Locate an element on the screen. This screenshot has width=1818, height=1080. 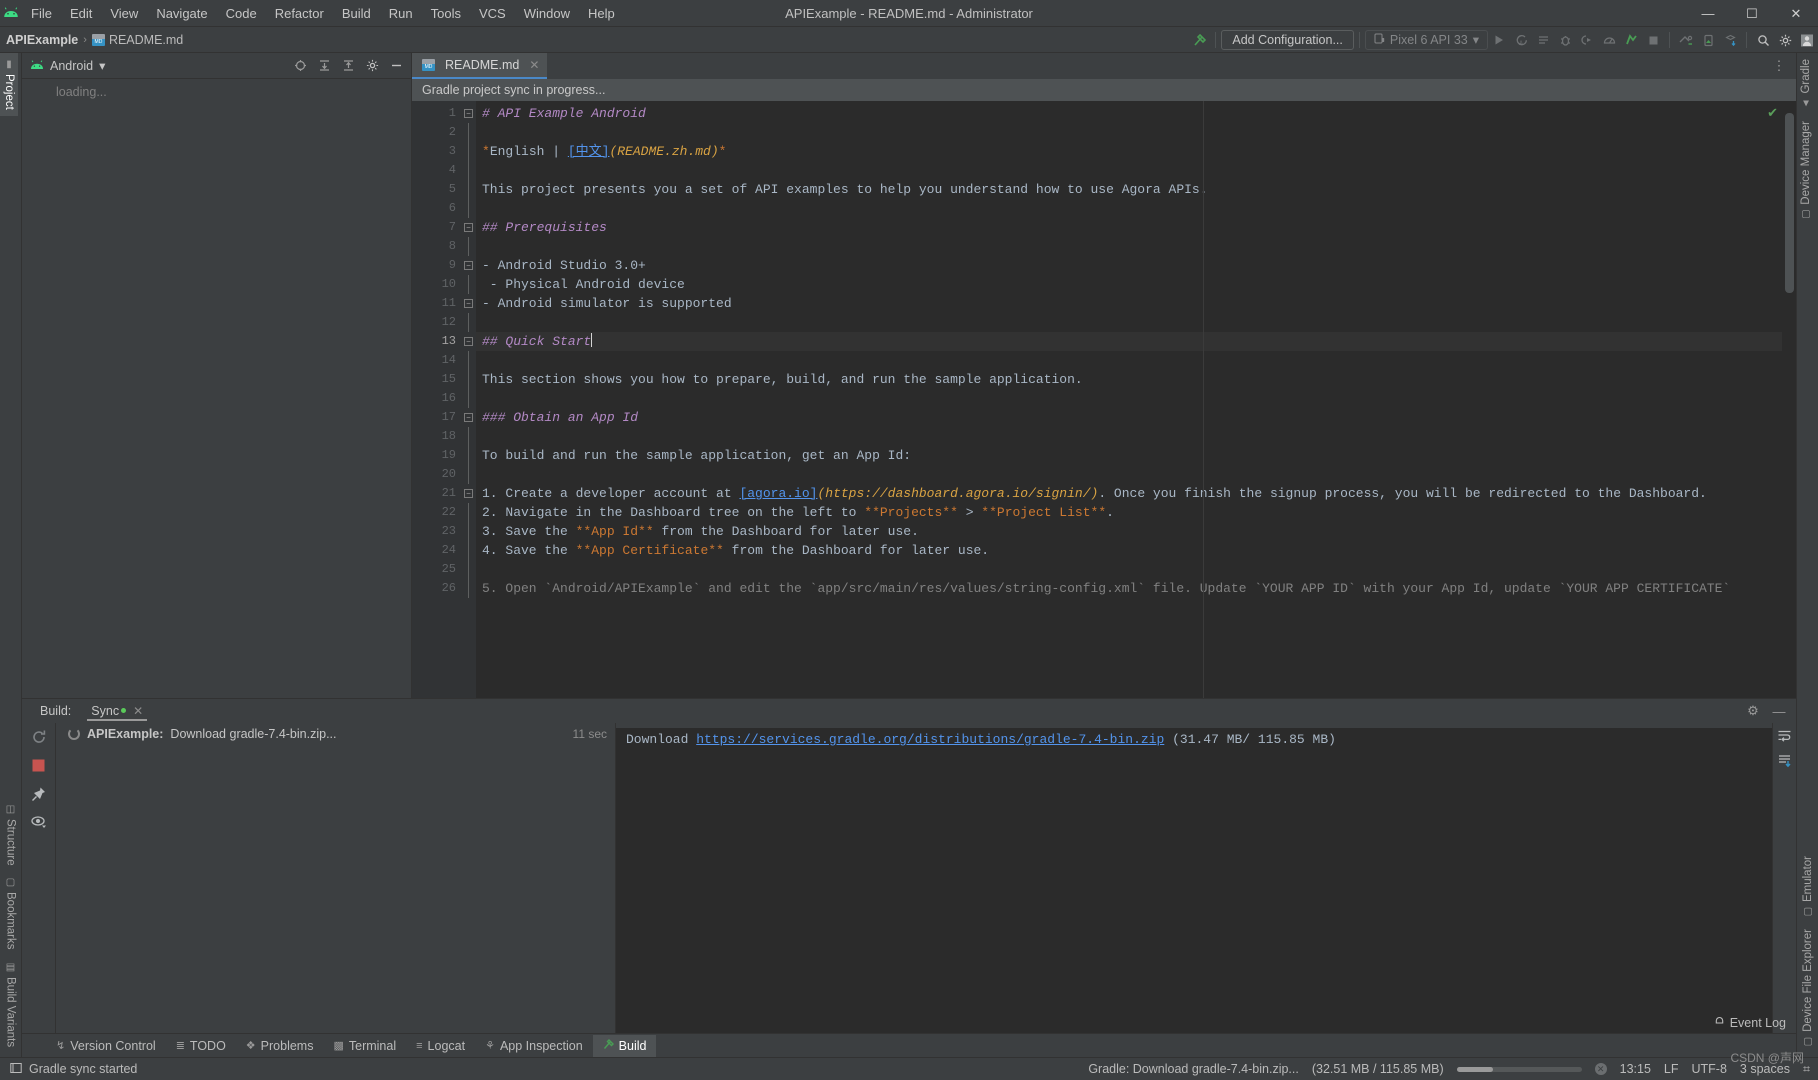
build-hide-button: — is located at coordinates (1779, 711).